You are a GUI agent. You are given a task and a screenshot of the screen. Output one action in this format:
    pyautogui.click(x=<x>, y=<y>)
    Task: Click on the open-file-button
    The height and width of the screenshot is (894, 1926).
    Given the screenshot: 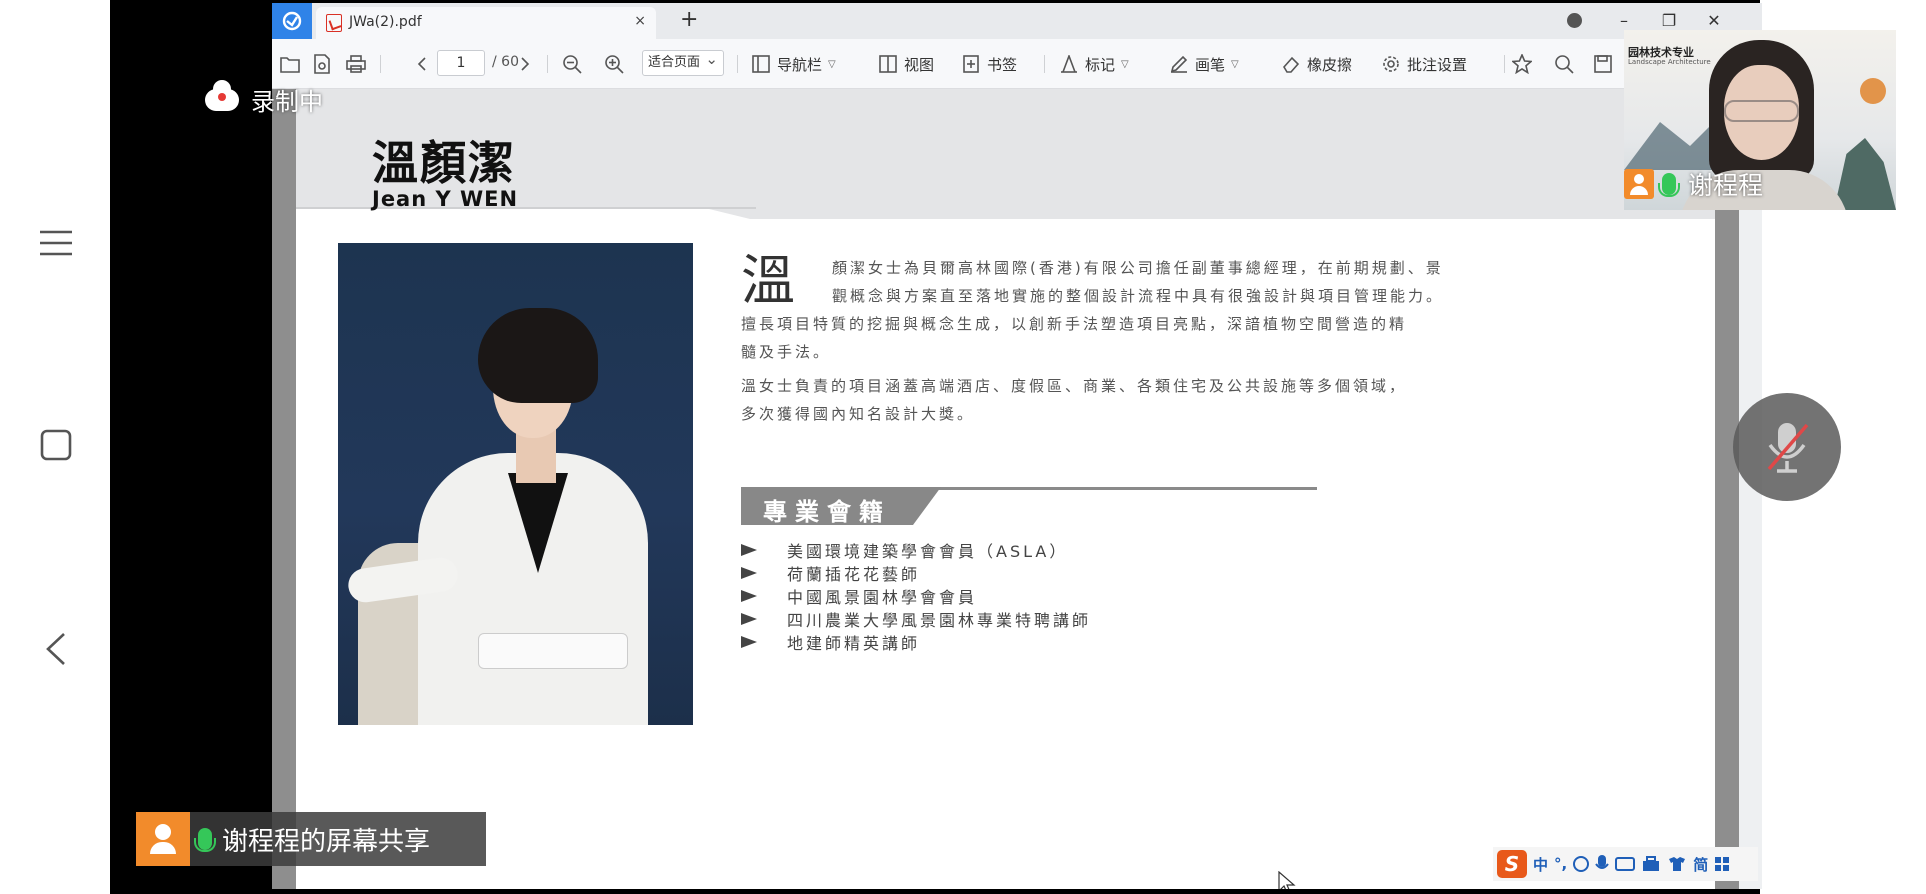 What is the action you would take?
    pyautogui.click(x=290, y=64)
    